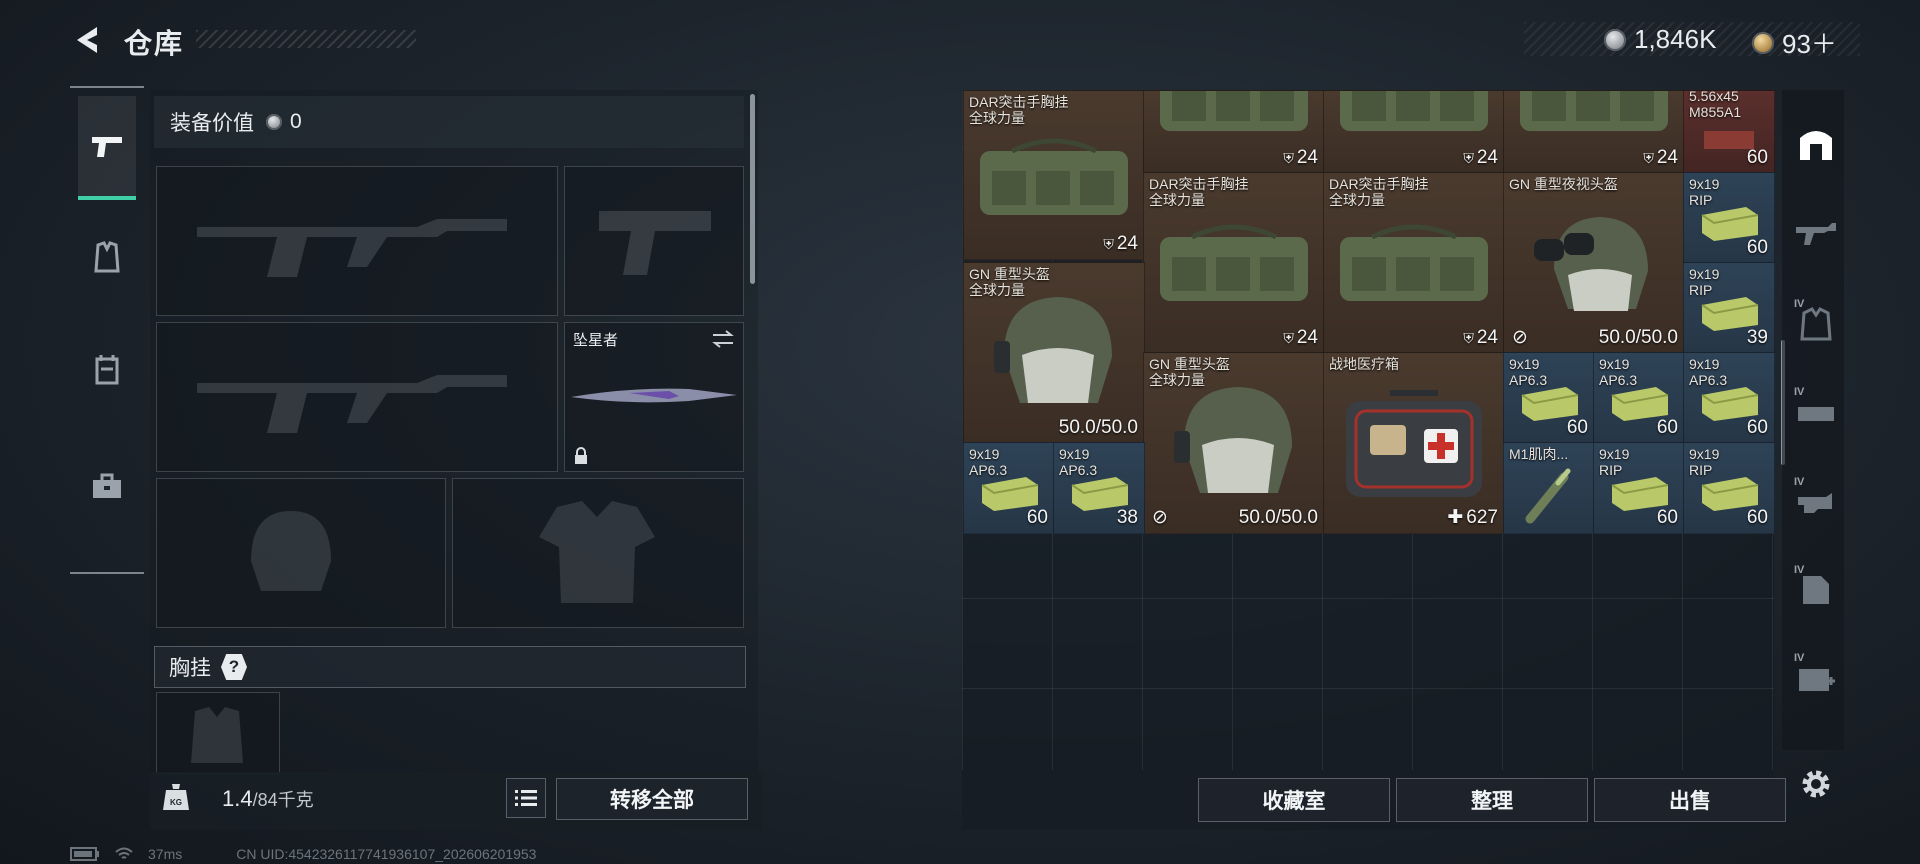 The image size is (1920, 864). I want to click on body-armor-slot, so click(598, 553).